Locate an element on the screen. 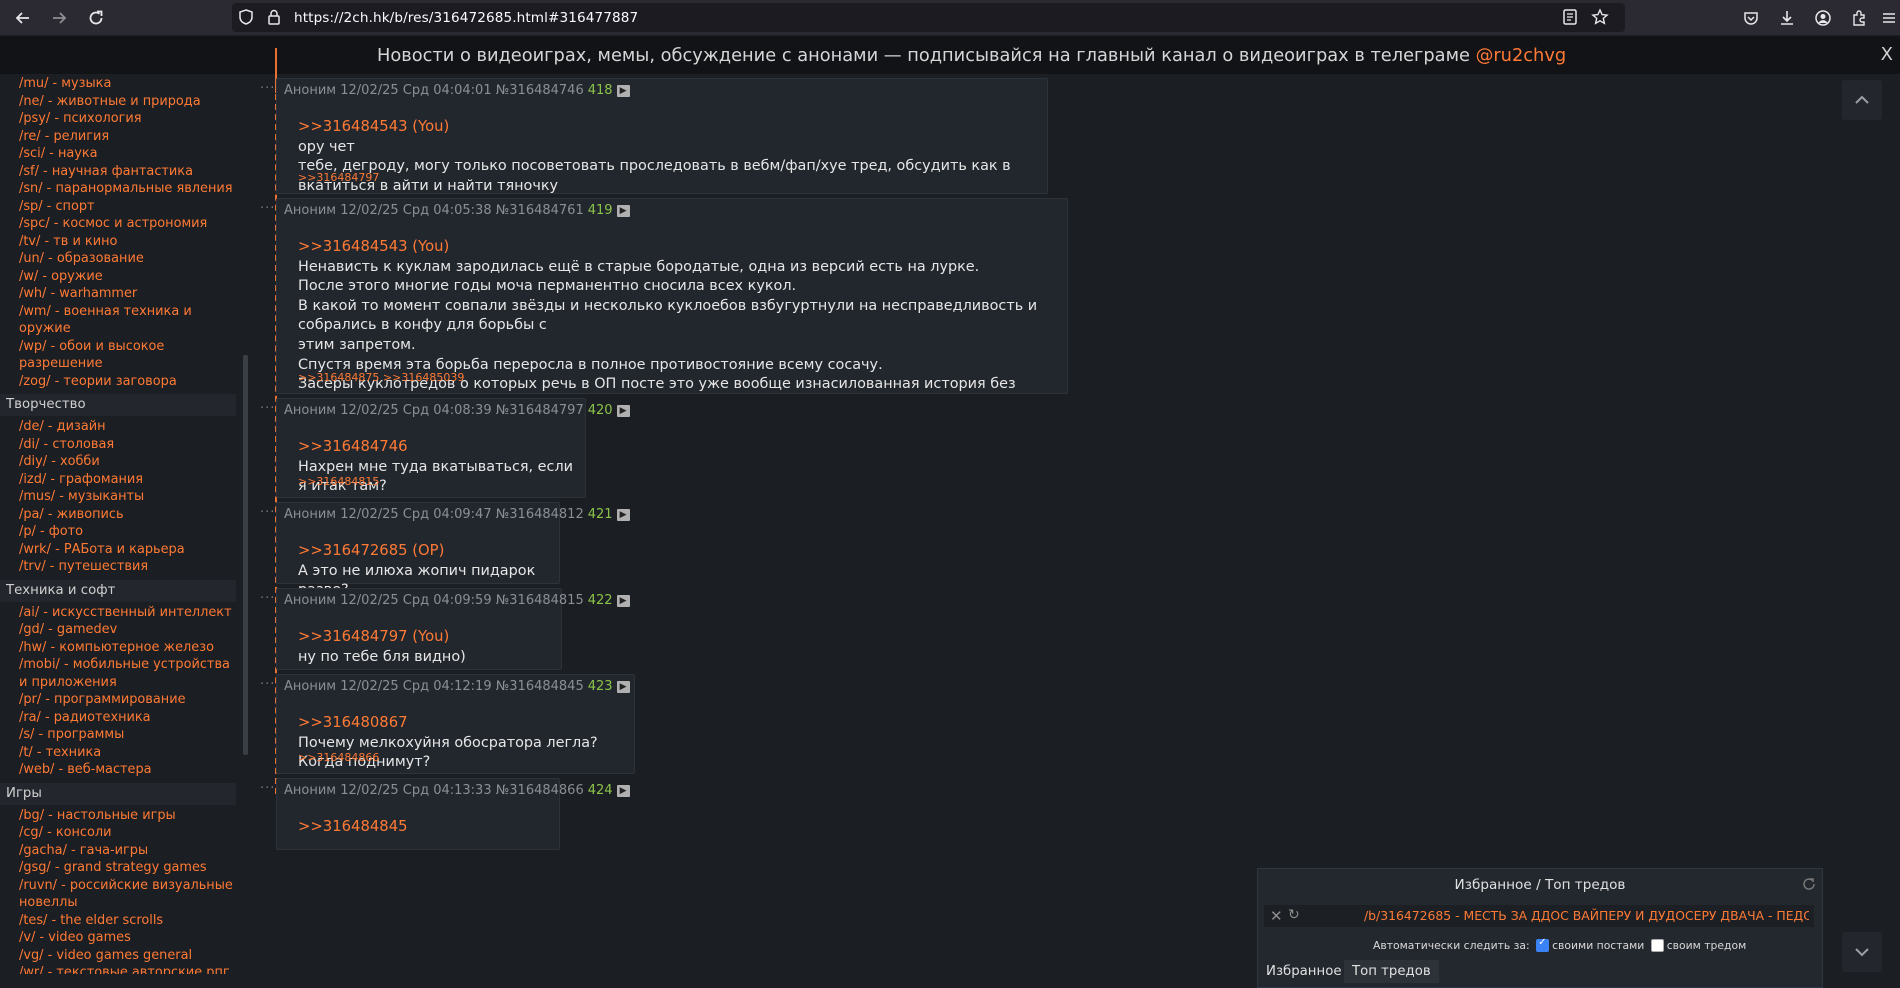  reader-view-icon is located at coordinates (1570, 17).